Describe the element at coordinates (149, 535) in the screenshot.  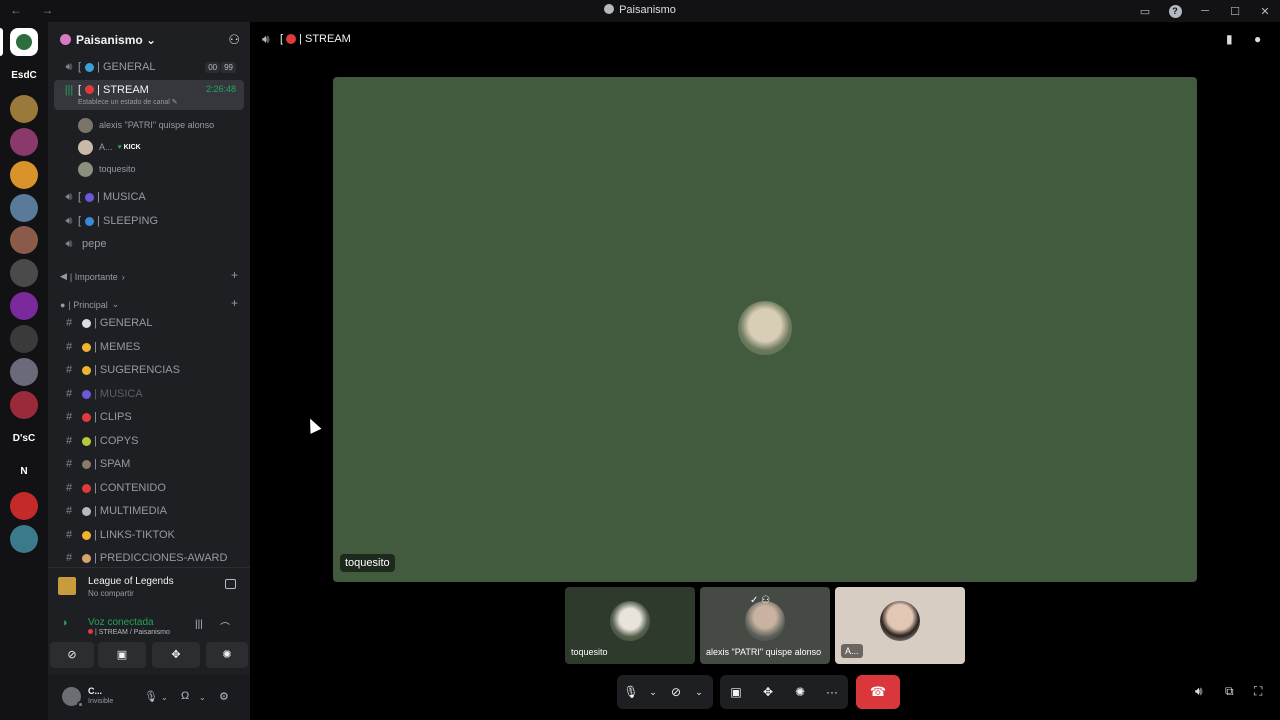
I see `text-channel: # | LINKS-TIKTOK` at that location.